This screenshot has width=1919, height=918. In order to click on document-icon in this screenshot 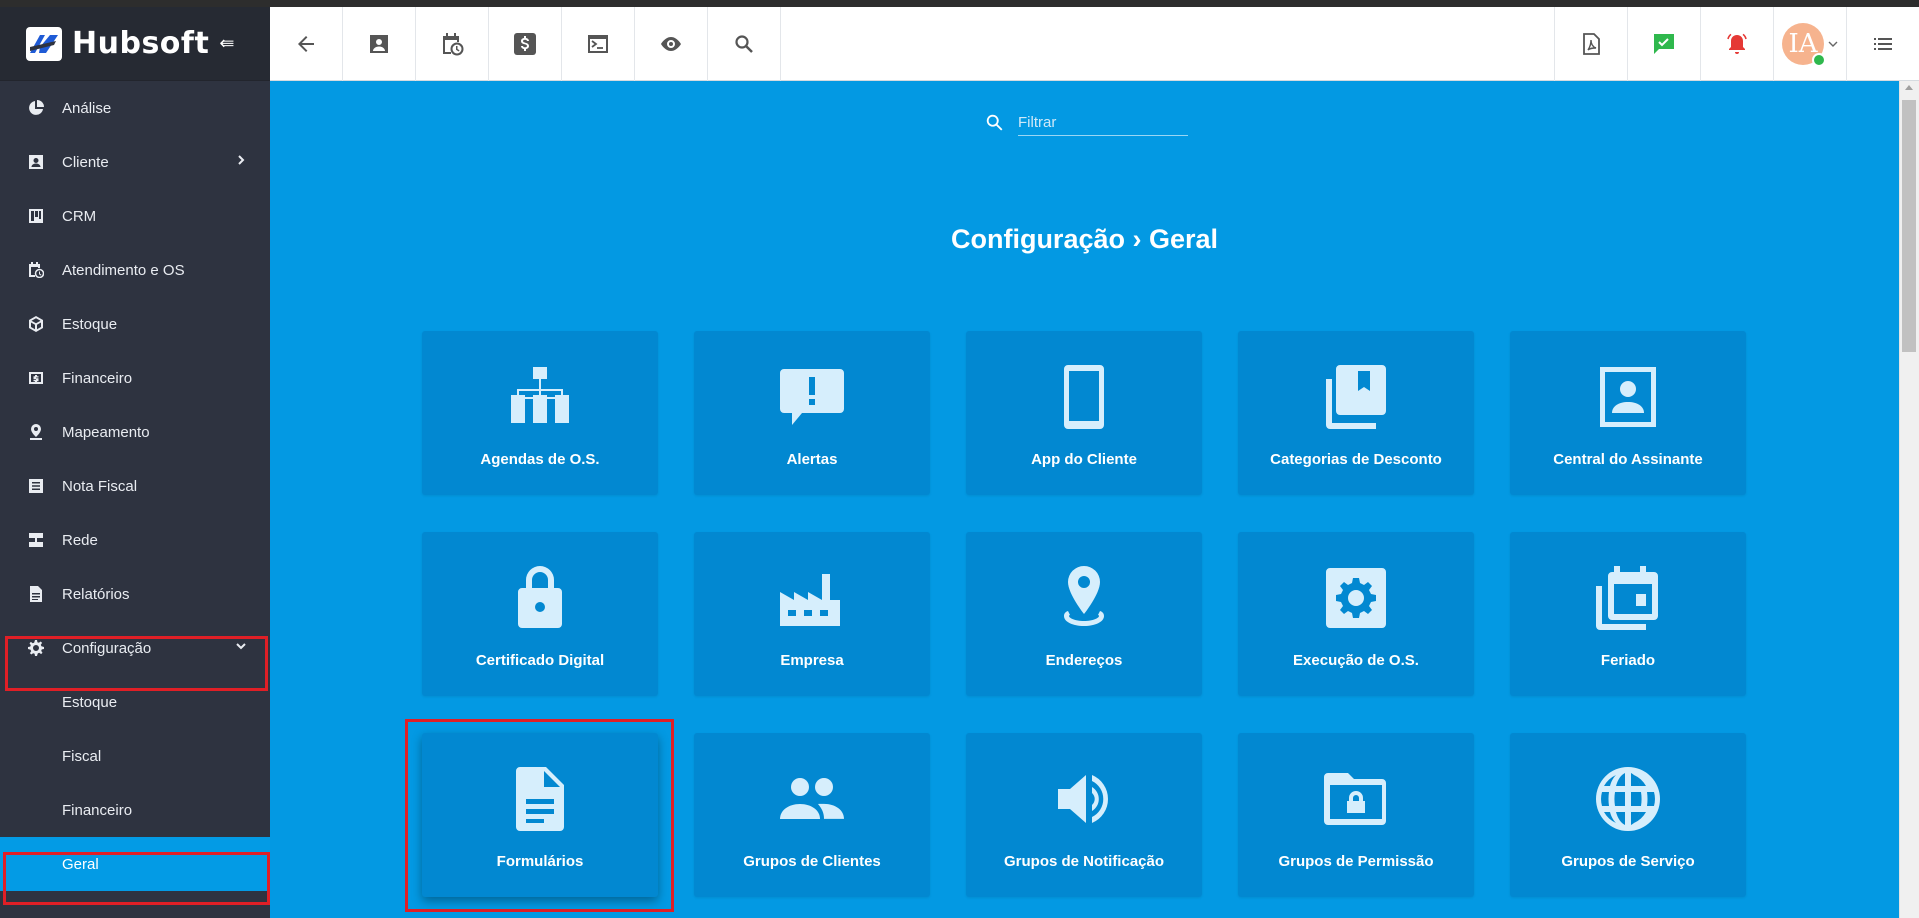, I will do `click(540, 799)`.